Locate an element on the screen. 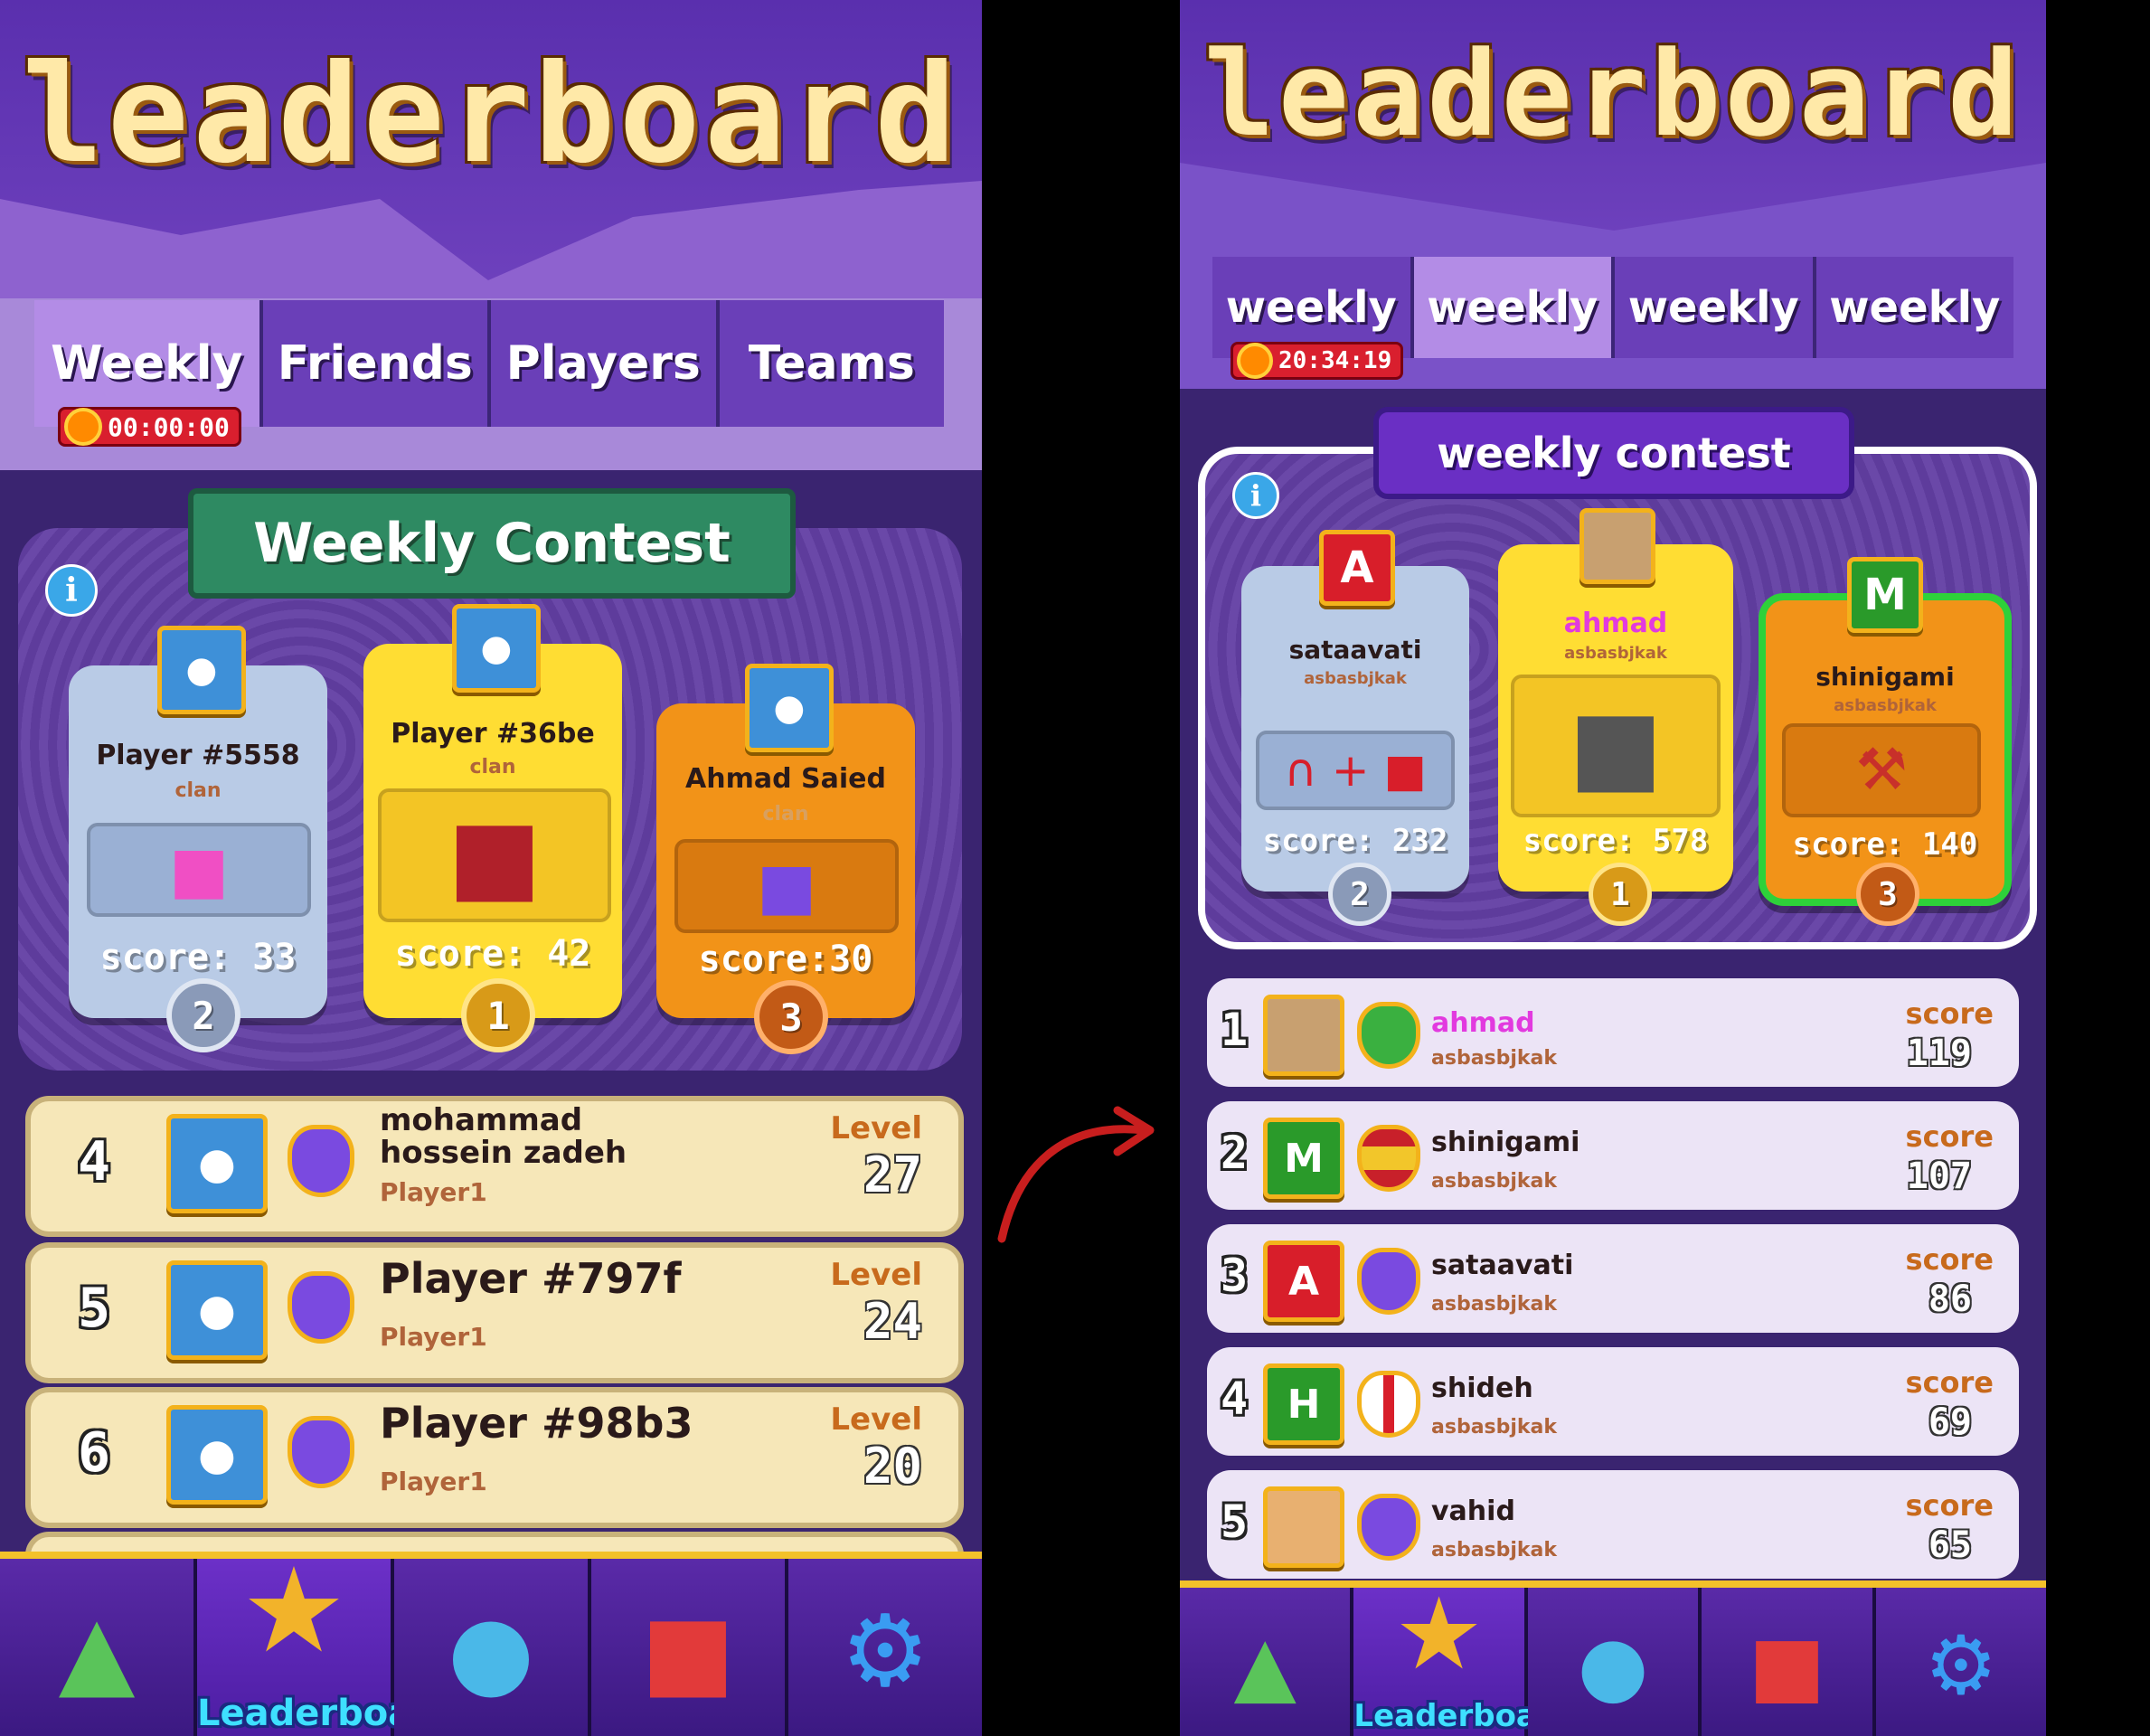 Image resolution: width=2150 pixels, height=1736 pixels. tab-weekly-2: weekly is located at coordinates (1514, 308).